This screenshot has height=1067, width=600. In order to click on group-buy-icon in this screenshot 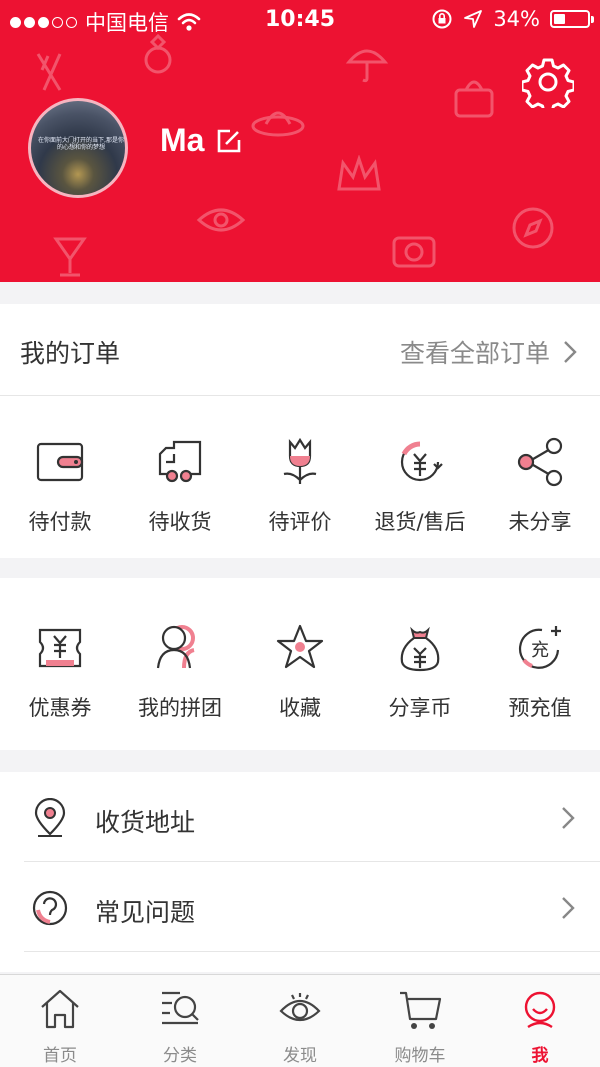, I will do `click(175, 647)`.